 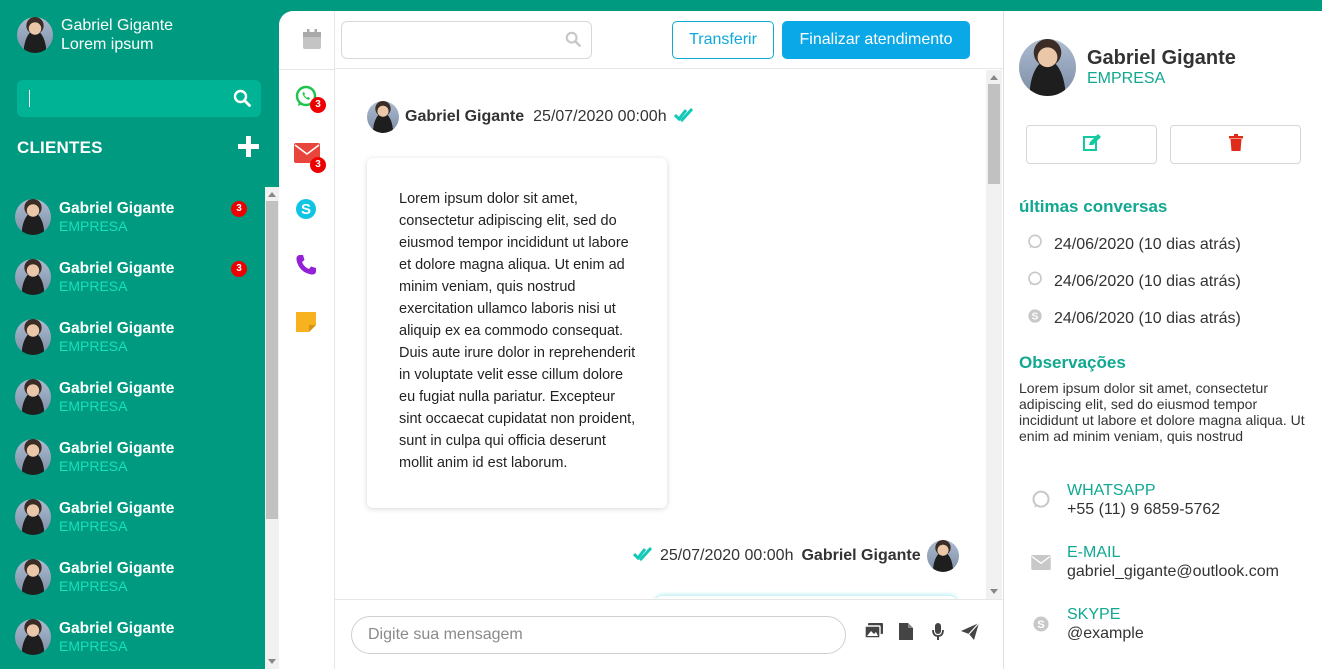 I want to click on current-user: Gabriel Gigante Lorem ipsum, so click(x=95, y=35).